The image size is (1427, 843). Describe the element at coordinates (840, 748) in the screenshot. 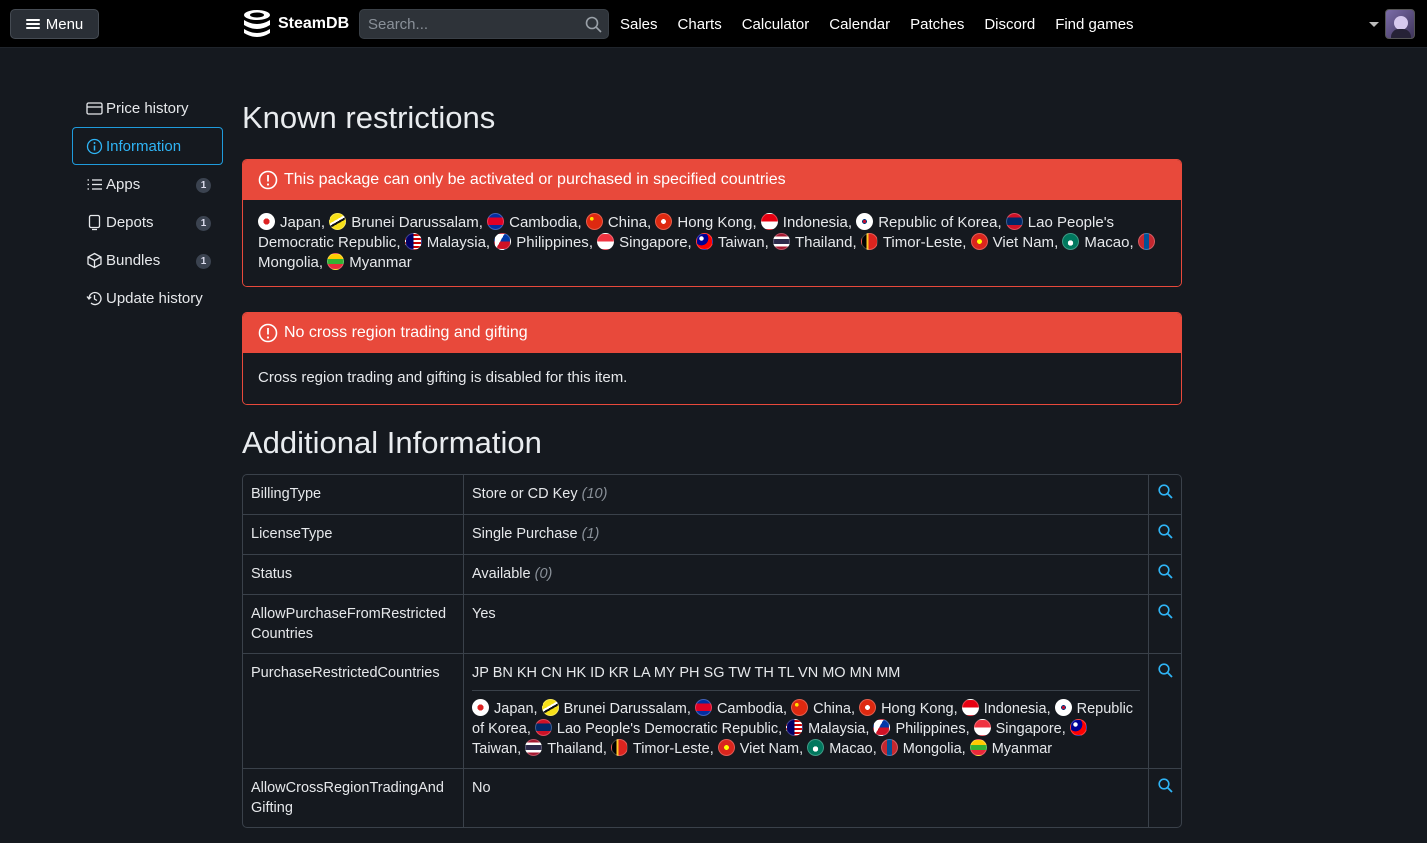

I see `country-item: Macao` at that location.